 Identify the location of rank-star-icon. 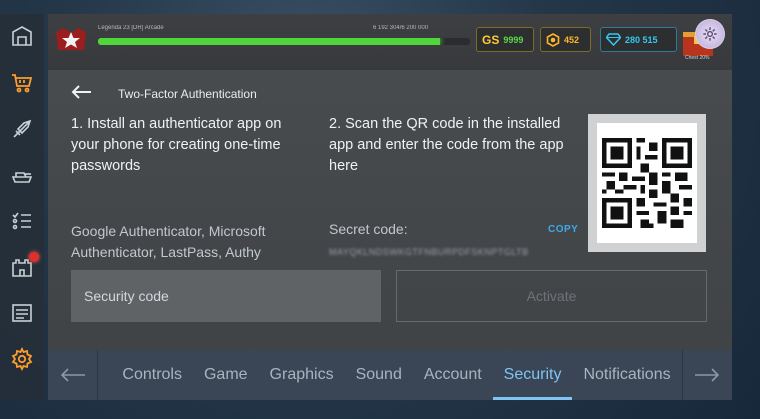
(71, 39).